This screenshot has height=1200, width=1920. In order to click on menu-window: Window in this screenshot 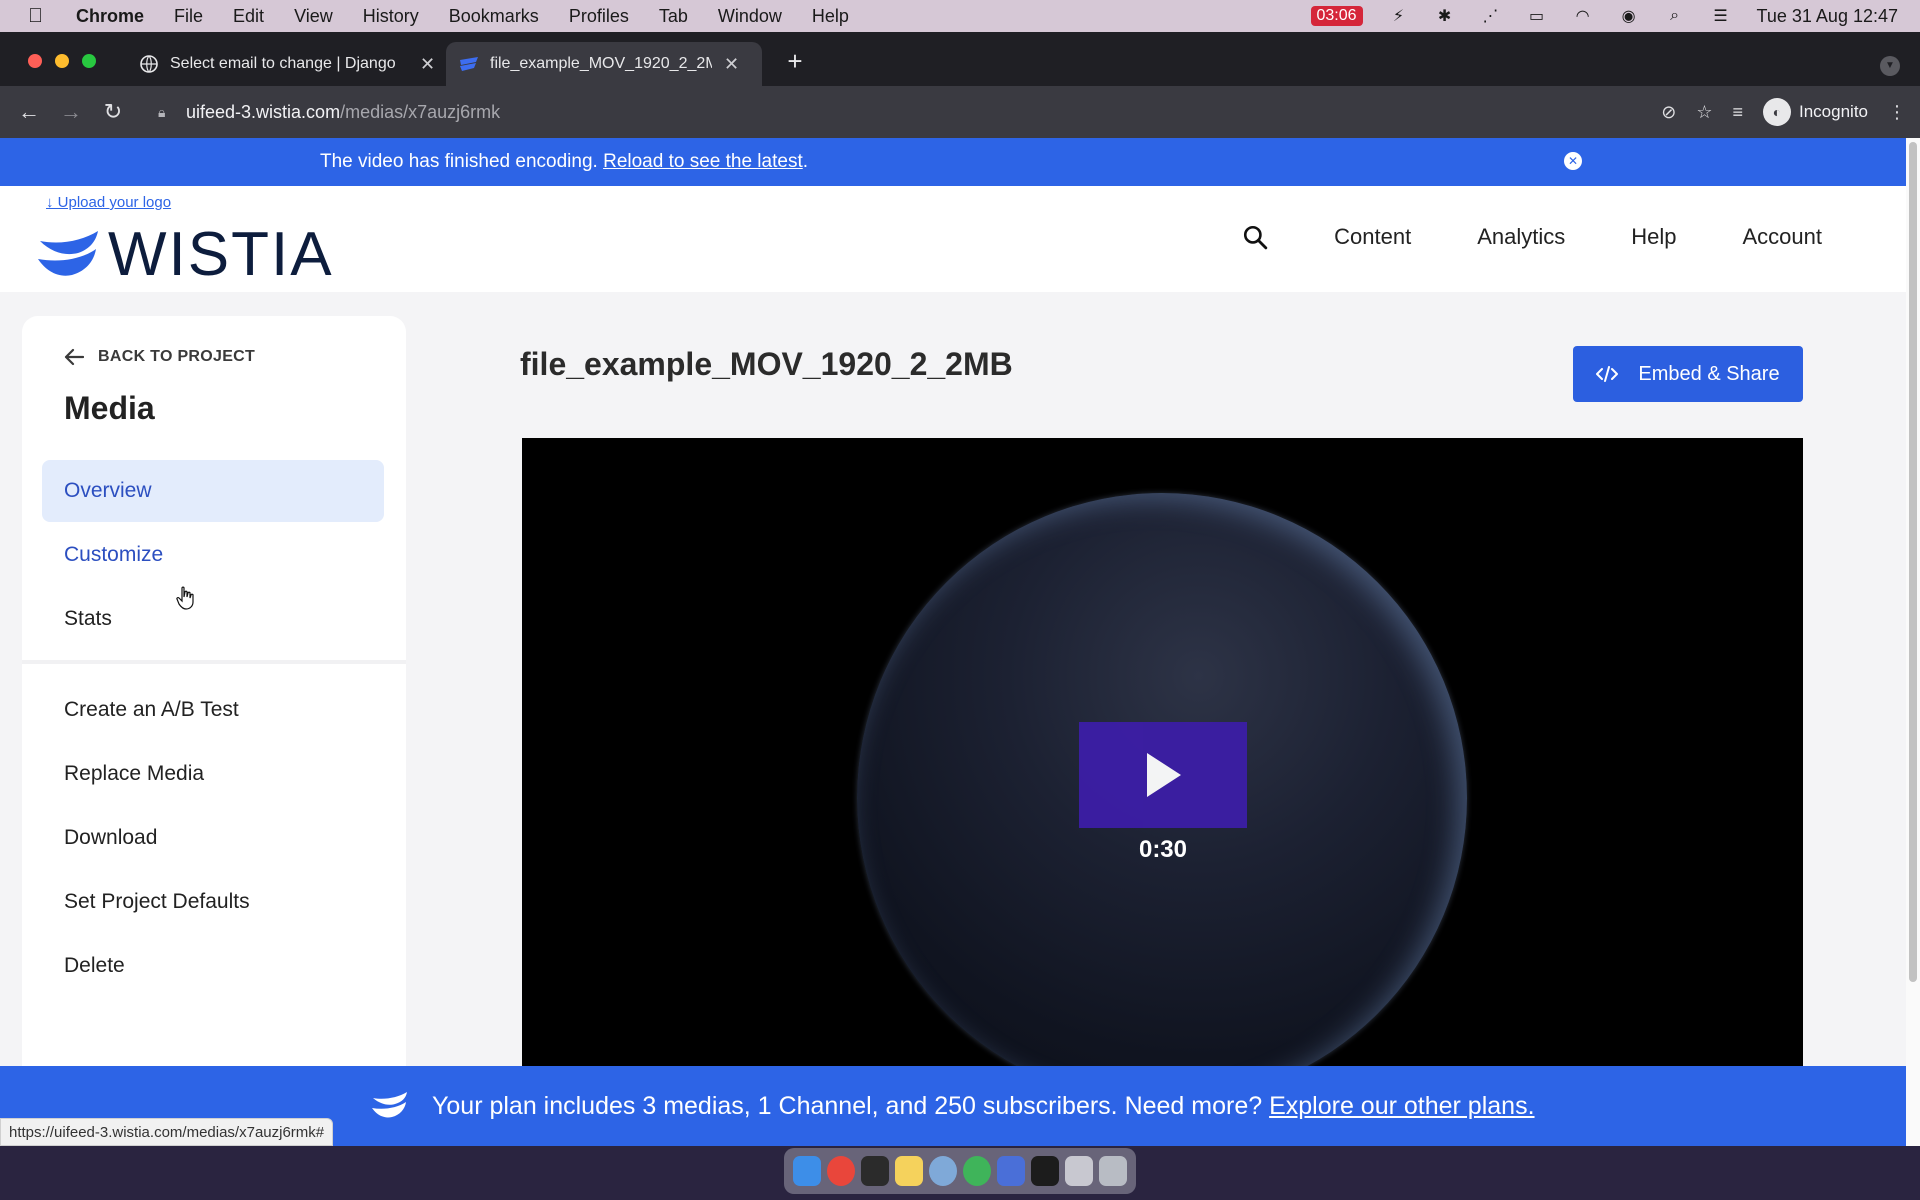, I will do `click(750, 16)`.